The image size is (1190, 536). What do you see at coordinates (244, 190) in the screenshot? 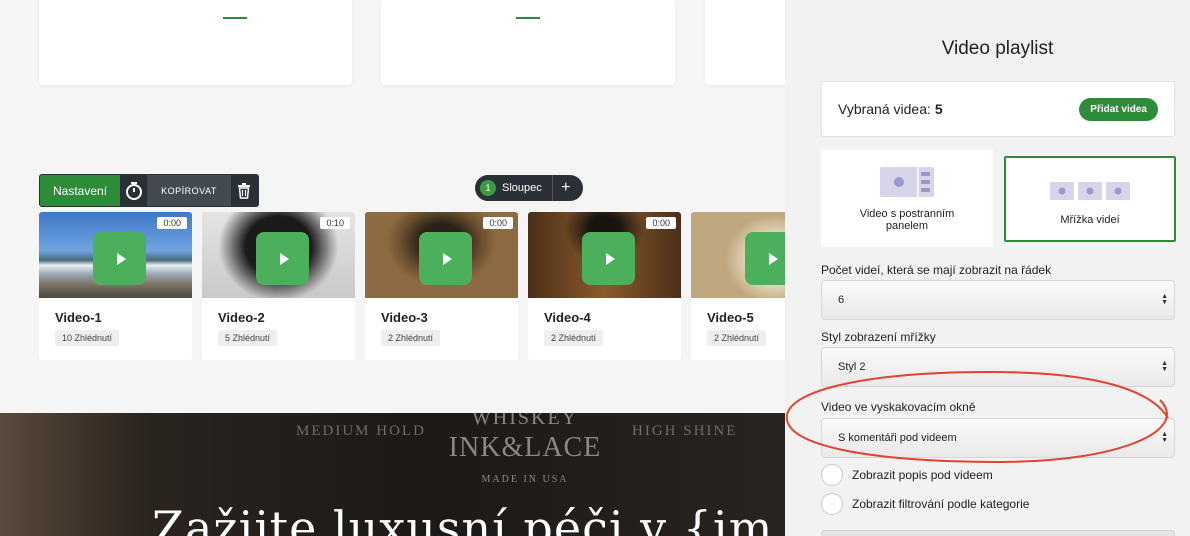
I see `trash-icon` at bounding box center [244, 190].